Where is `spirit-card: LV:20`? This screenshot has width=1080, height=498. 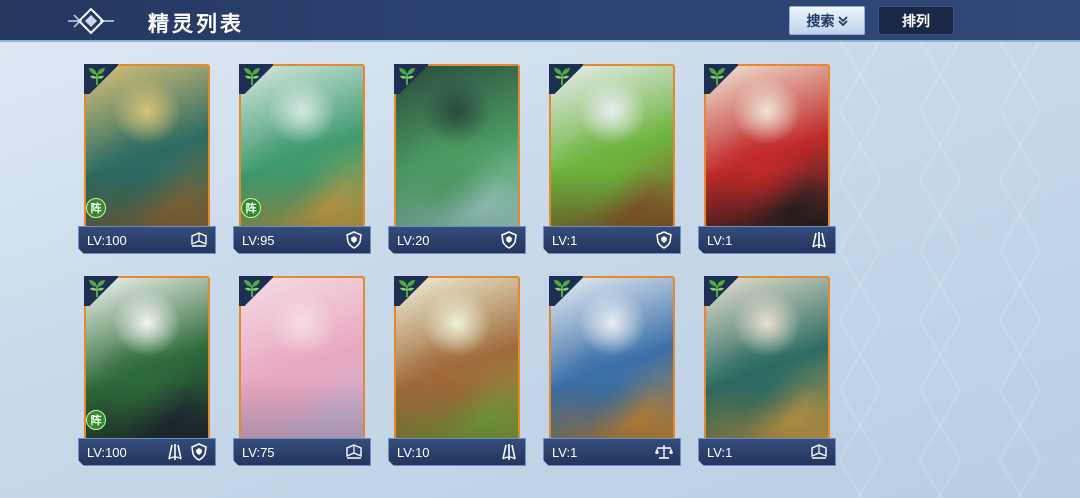 spirit-card: LV:20 is located at coordinates (457, 159).